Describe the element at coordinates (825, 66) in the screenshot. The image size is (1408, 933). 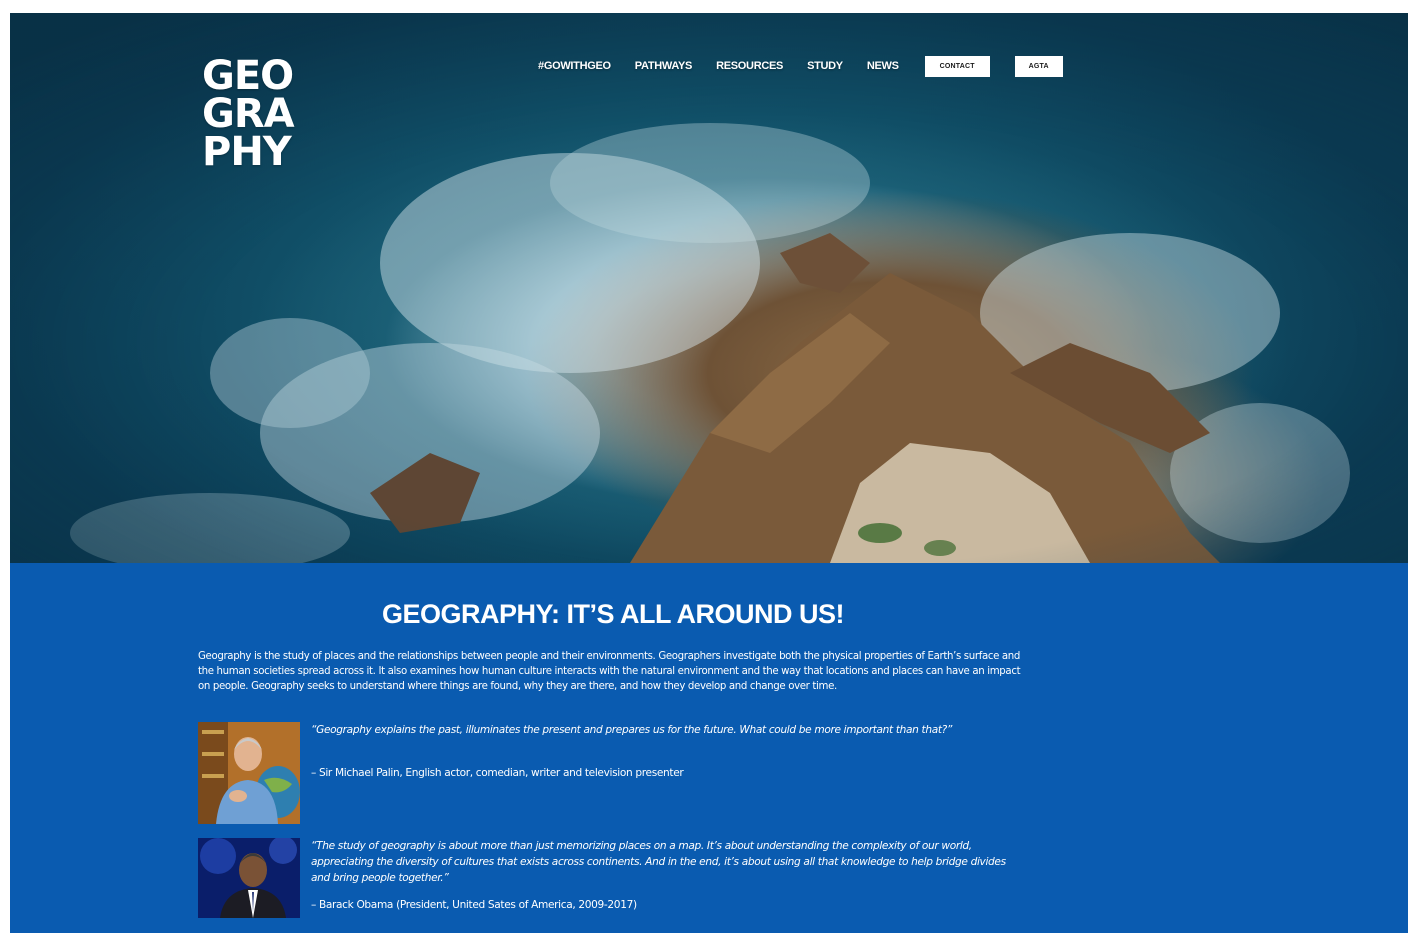
I see `nav-item-study: STUDY` at that location.